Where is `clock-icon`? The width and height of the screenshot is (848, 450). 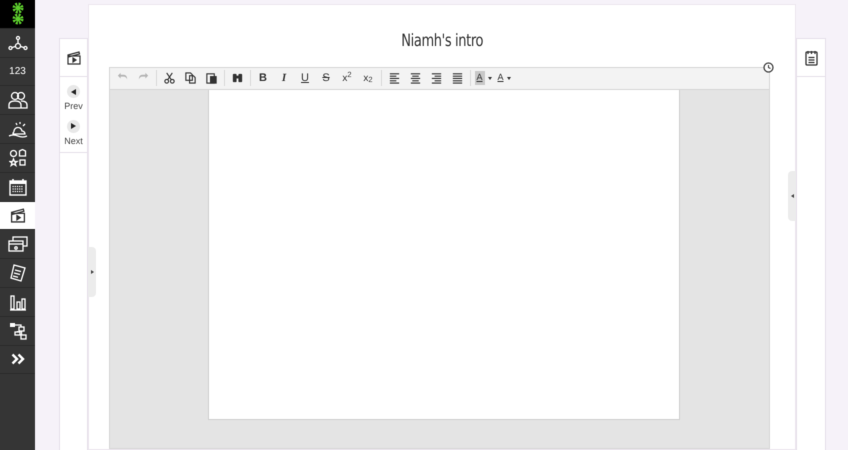 clock-icon is located at coordinates (768, 67).